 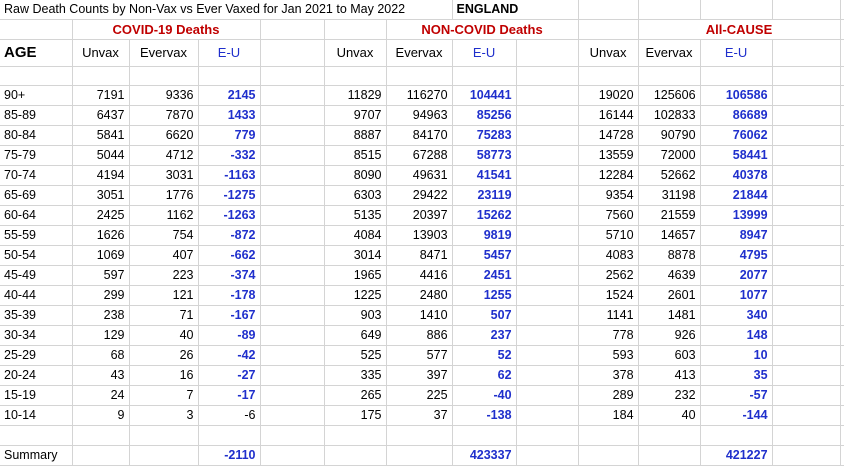 What do you see at coordinates (419, 136) in the screenshot?
I see `noncovid-evervax-cell: 84170` at bounding box center [419, 136].